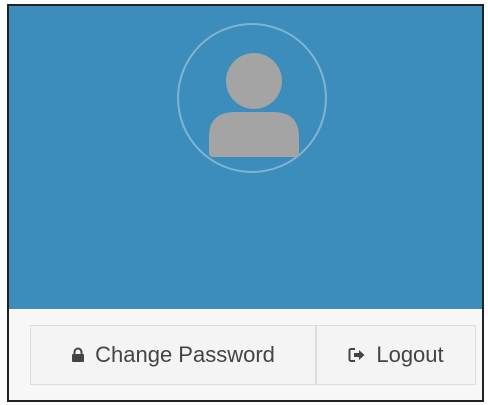 The image size is (488, 405). Describe the element at coordinates (254, 105) in the screenshot. I see `user-avatar-icon` at that location.